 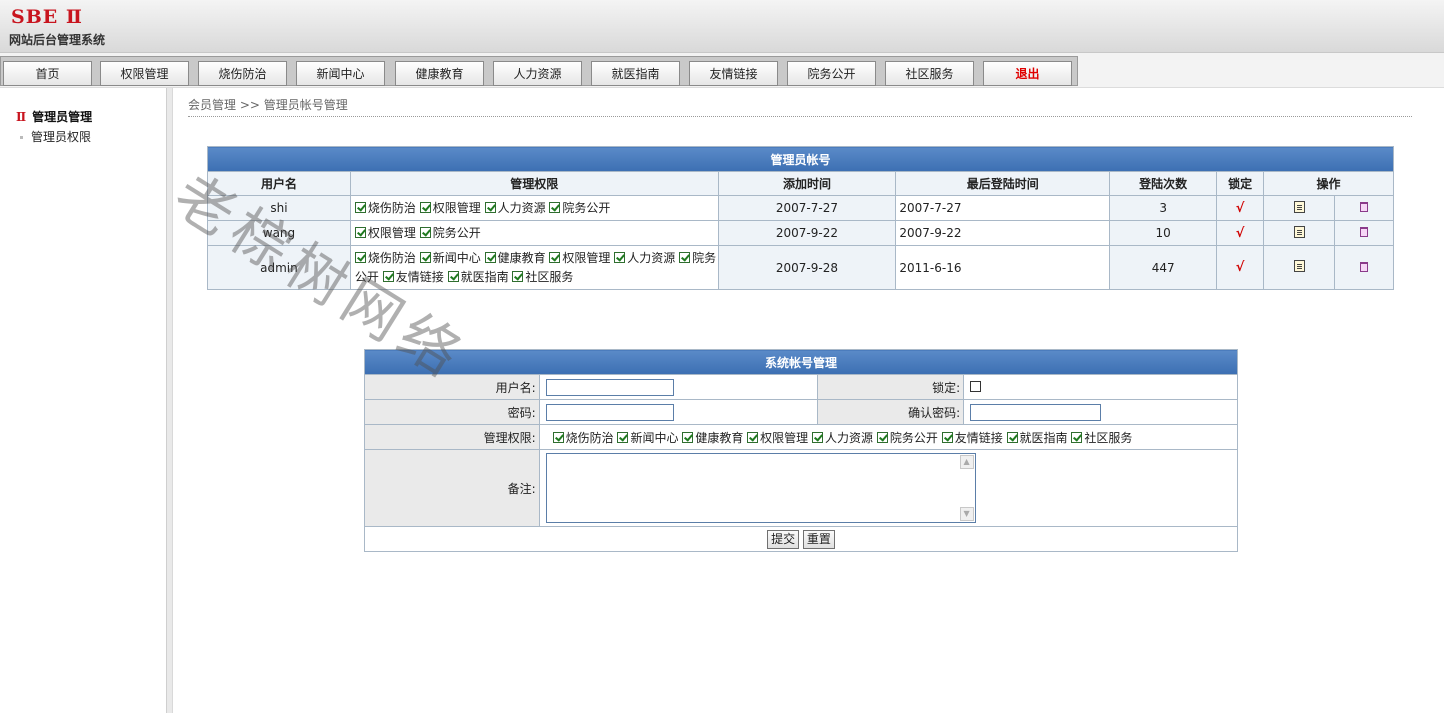 What do you see at coordinates (1036, 412) in the screenshot?
I see `confirm-password-input` at bounding box center [1036, 412].